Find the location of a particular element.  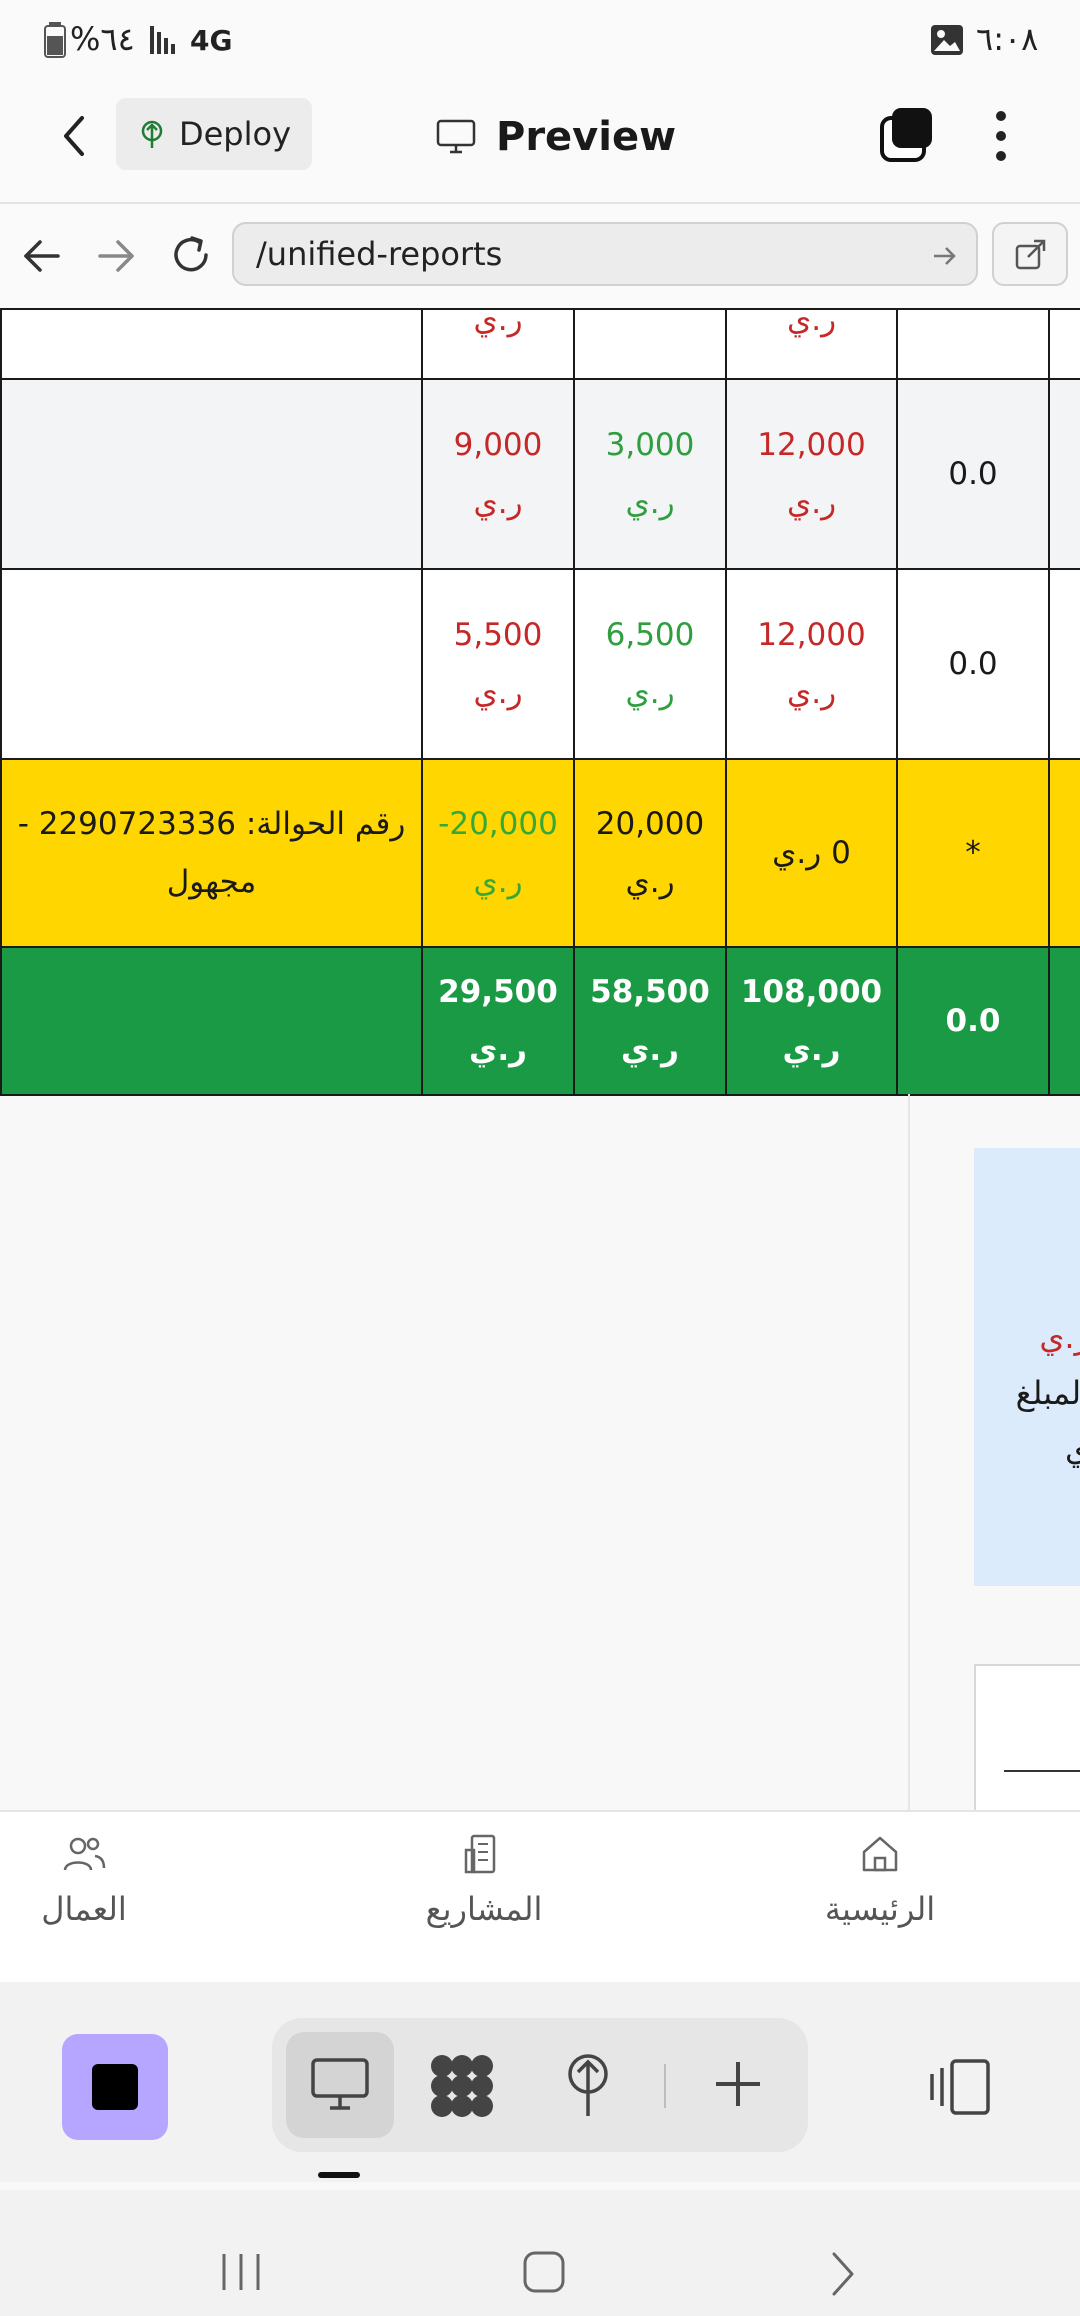

reload-icon is located at coordinates (191, 255).